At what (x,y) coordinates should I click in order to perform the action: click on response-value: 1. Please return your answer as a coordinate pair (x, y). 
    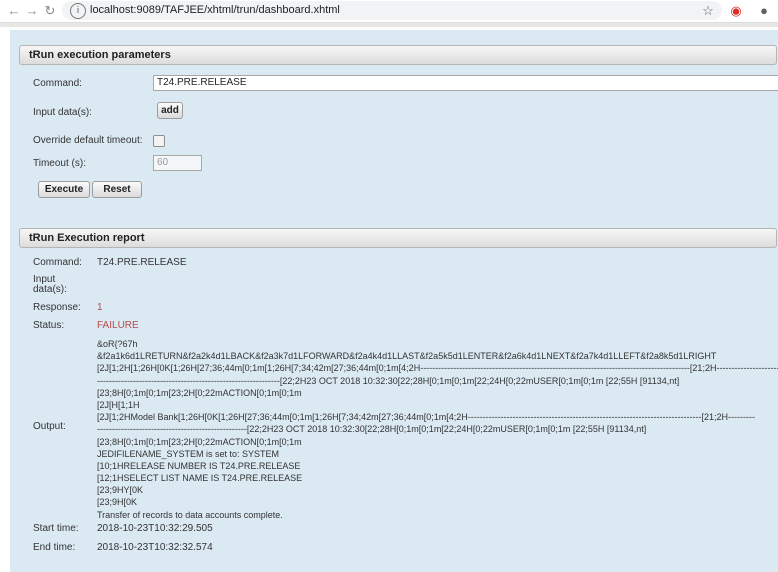
    Looking at the image, I should click on (100, 307).